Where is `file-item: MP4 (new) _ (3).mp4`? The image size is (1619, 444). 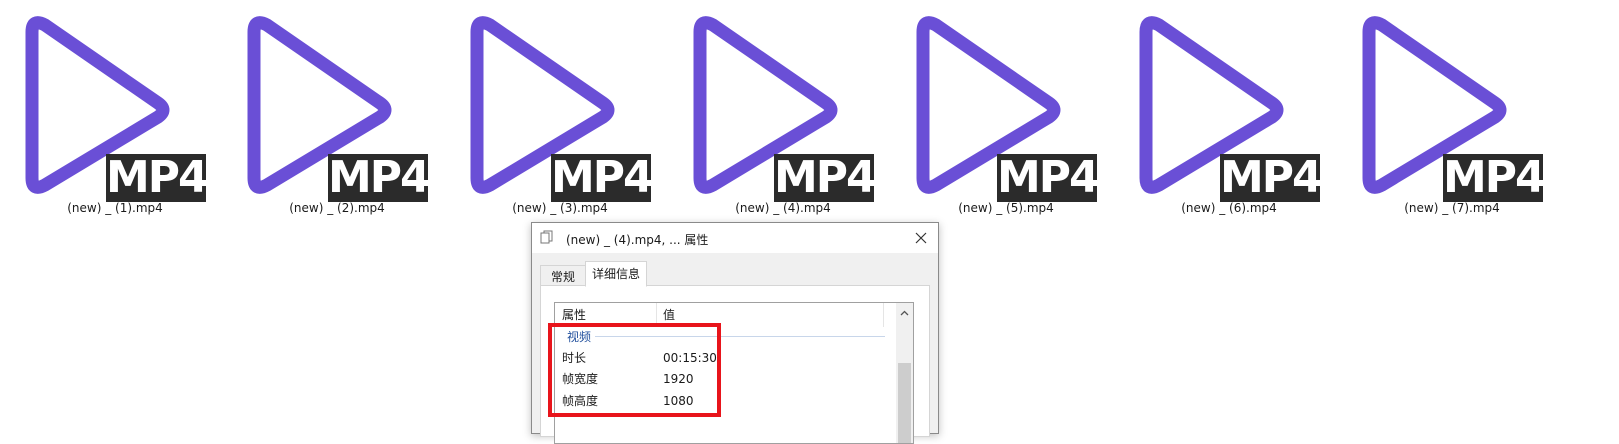
file-item: MP4 (new) _ (3).mp4 is located at coordinates (560, 113).